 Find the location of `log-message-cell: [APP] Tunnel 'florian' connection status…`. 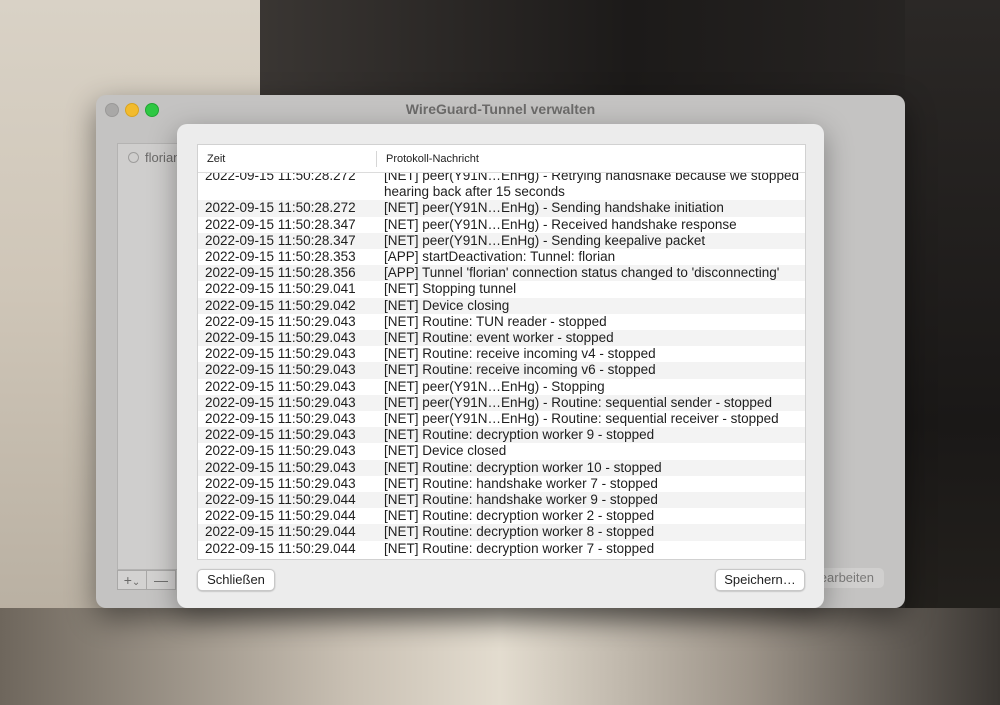

log-message-cell: [APP] Tunnel 'florian' connection status… is located at coordinates (582, 273).